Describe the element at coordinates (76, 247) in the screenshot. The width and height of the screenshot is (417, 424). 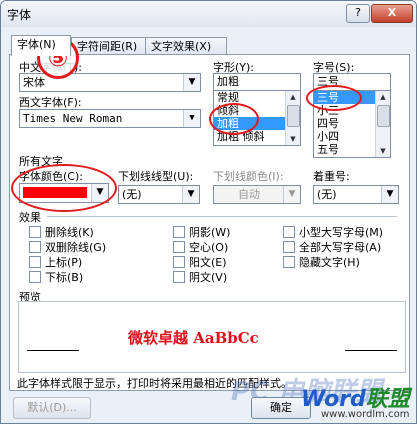
I see `checkbox-label: 双删除线(G)` at that location.